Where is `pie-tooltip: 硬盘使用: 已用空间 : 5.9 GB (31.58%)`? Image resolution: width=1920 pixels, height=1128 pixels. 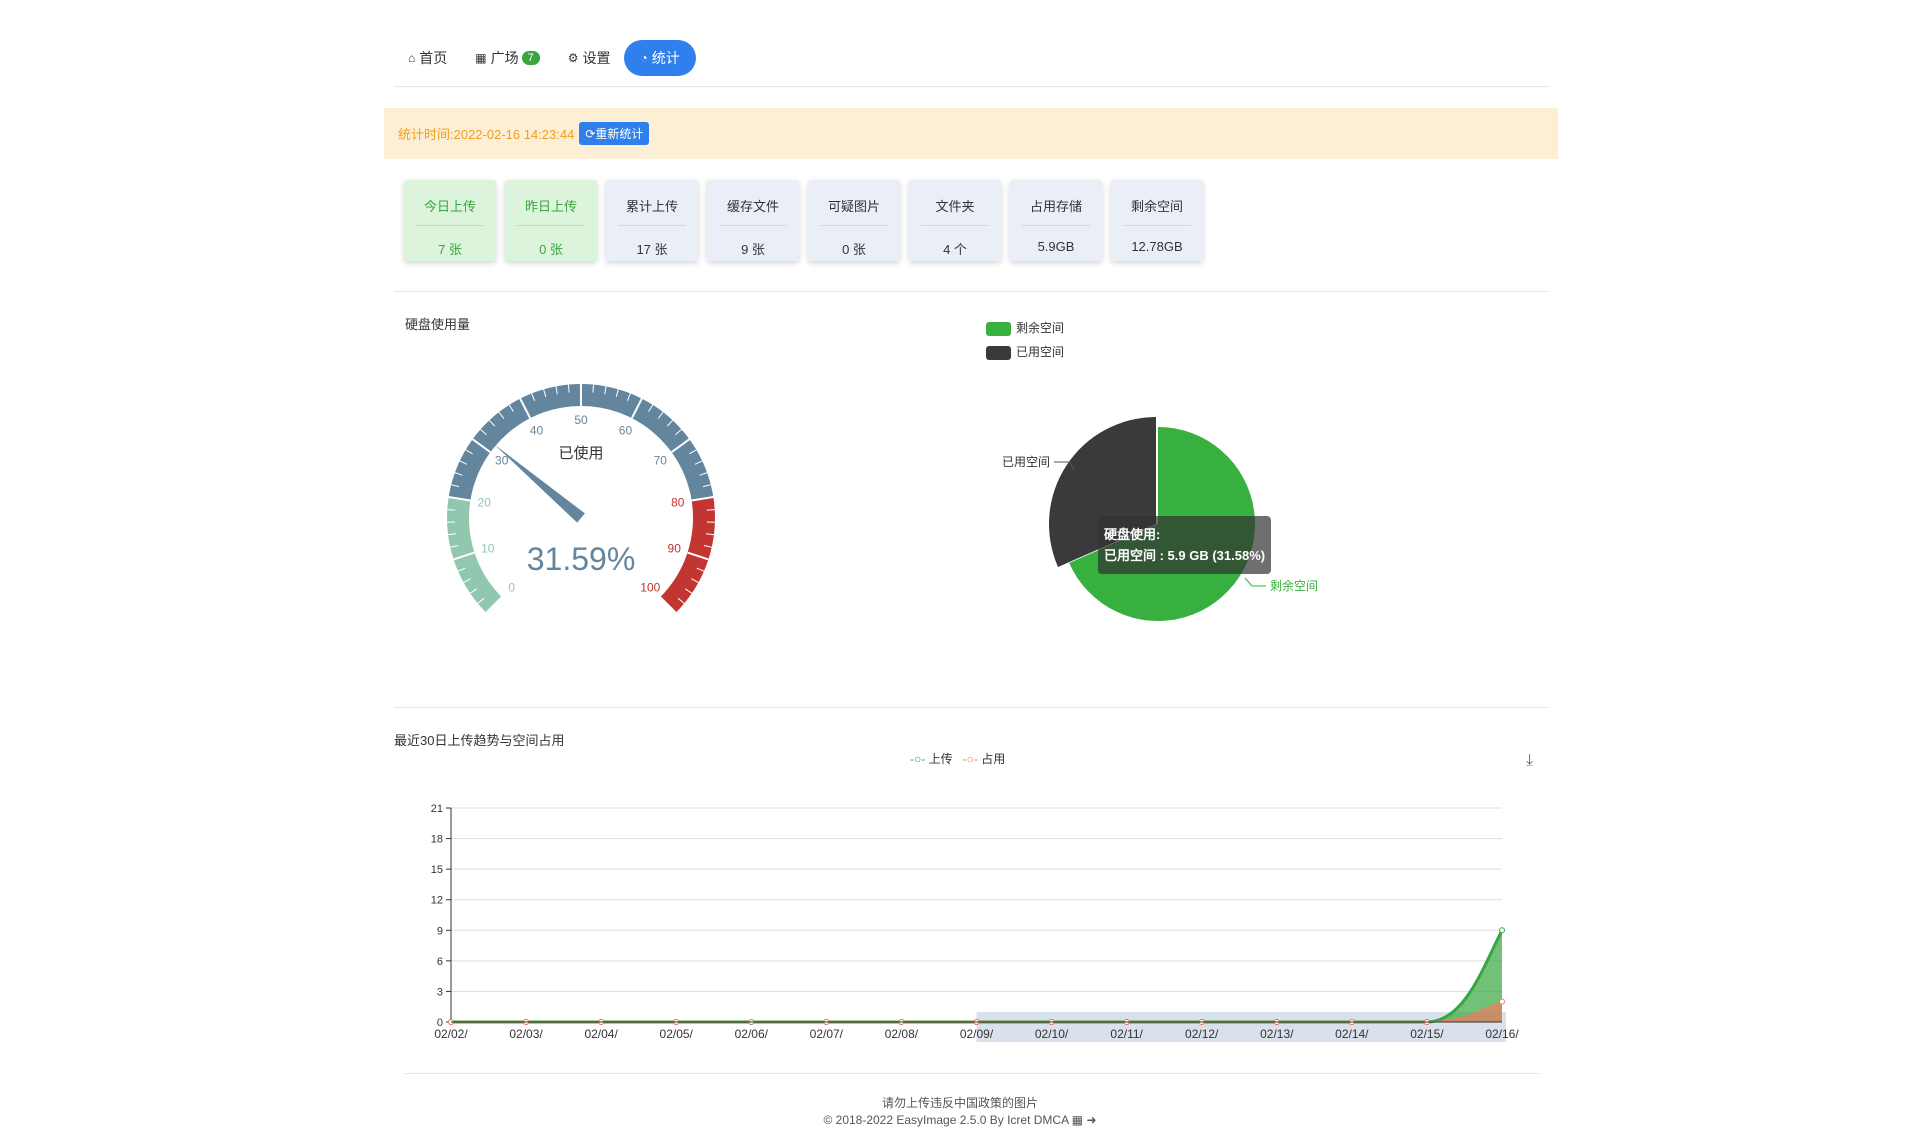
pie-tooltip: 硬盘使用: 已用空间 : 5.9 GB (31.58%) is located at coordinates (1185, 545).